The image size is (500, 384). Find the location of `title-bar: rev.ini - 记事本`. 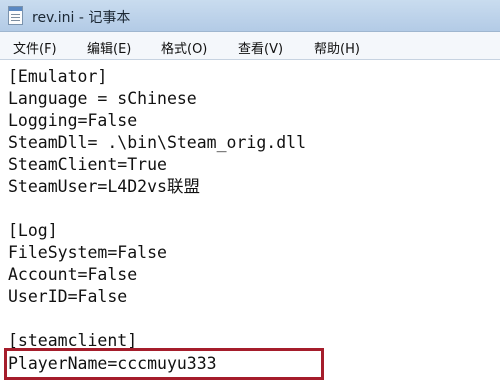

title-bar: rev.ini - 记事本 is located at coordinates (250, 16).